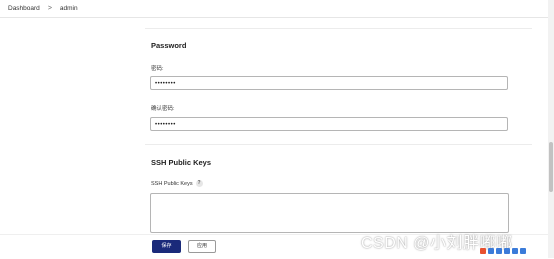  What do you see at coordinates (202, 246) in the screenshot?
I see `apply-button: 应用` at bounding box center [202, 246].